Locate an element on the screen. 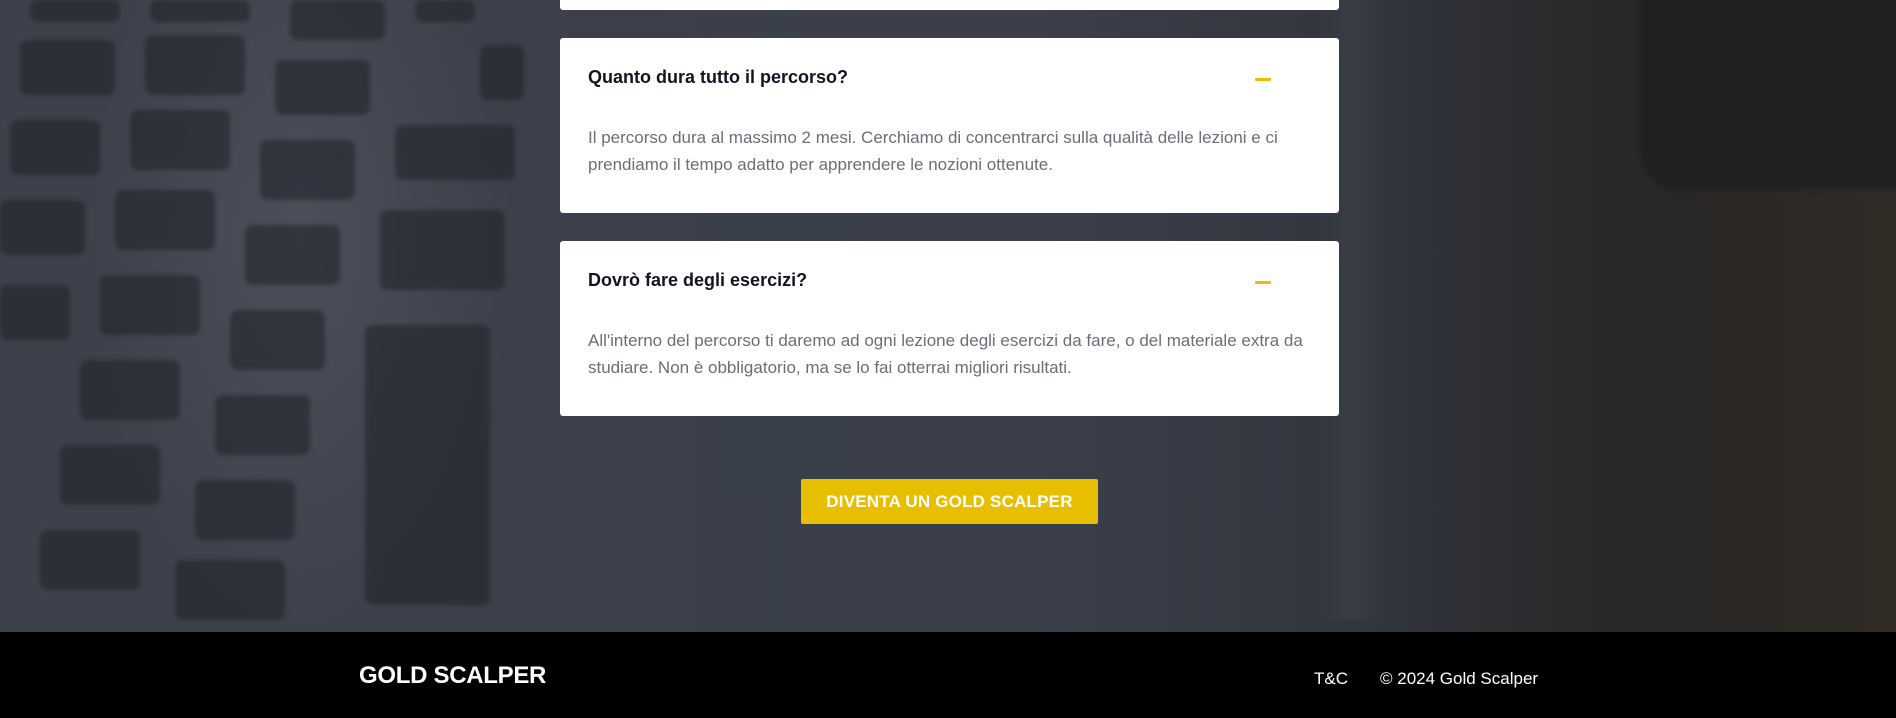 This screenshot has width=1896, height=718. become-gold-scalper-button: DIVENTA UN GOLD SCALPER is located at coordinates (949, 501).